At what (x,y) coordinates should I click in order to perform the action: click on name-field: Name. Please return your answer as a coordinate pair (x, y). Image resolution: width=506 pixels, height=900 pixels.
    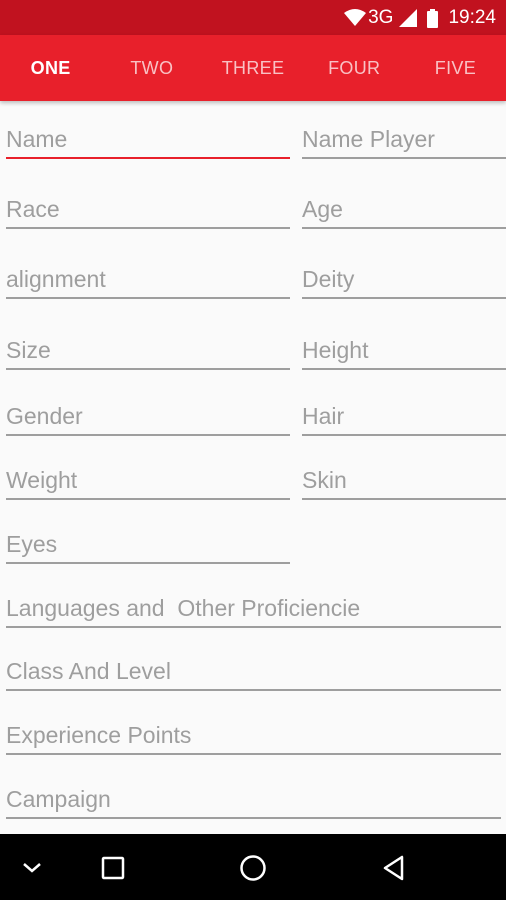
    Looking at the image, I should click on (148, 139).